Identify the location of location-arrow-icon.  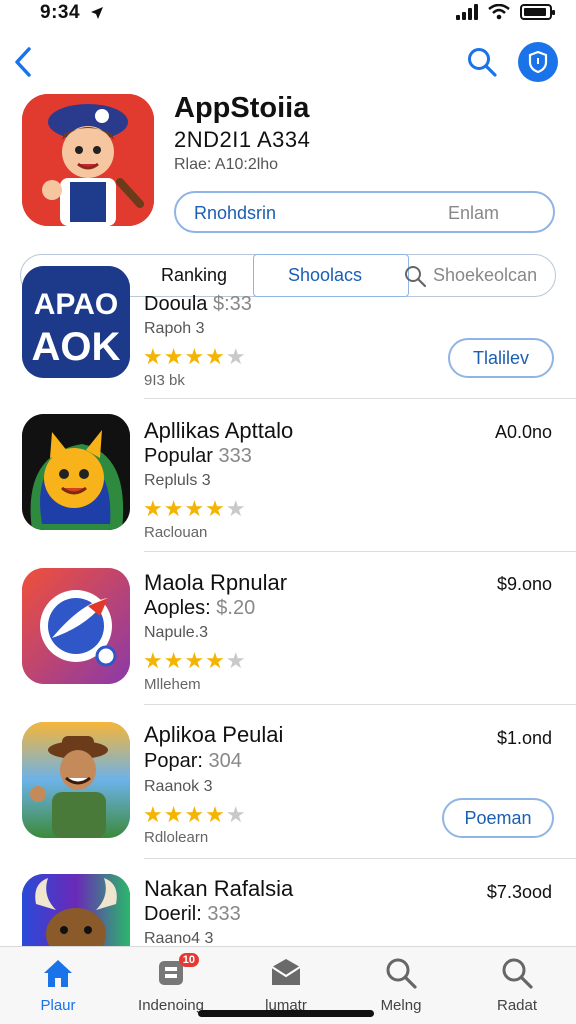
(97, 13).